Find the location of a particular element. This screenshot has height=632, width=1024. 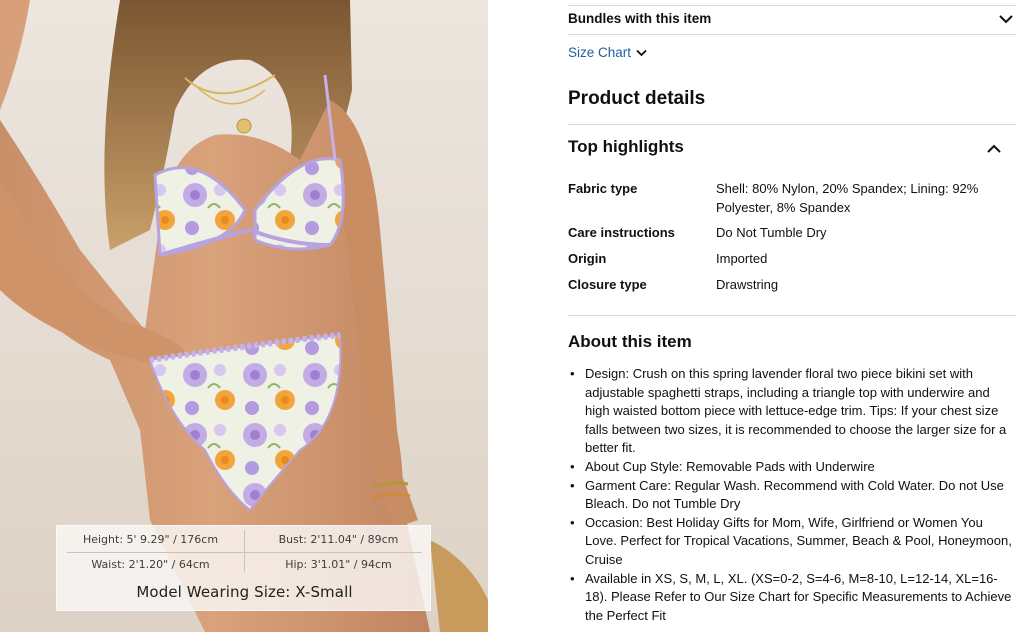

waist-measurement: Waist: 2'1.20" / 64cm is located at coordinates (150, 564).